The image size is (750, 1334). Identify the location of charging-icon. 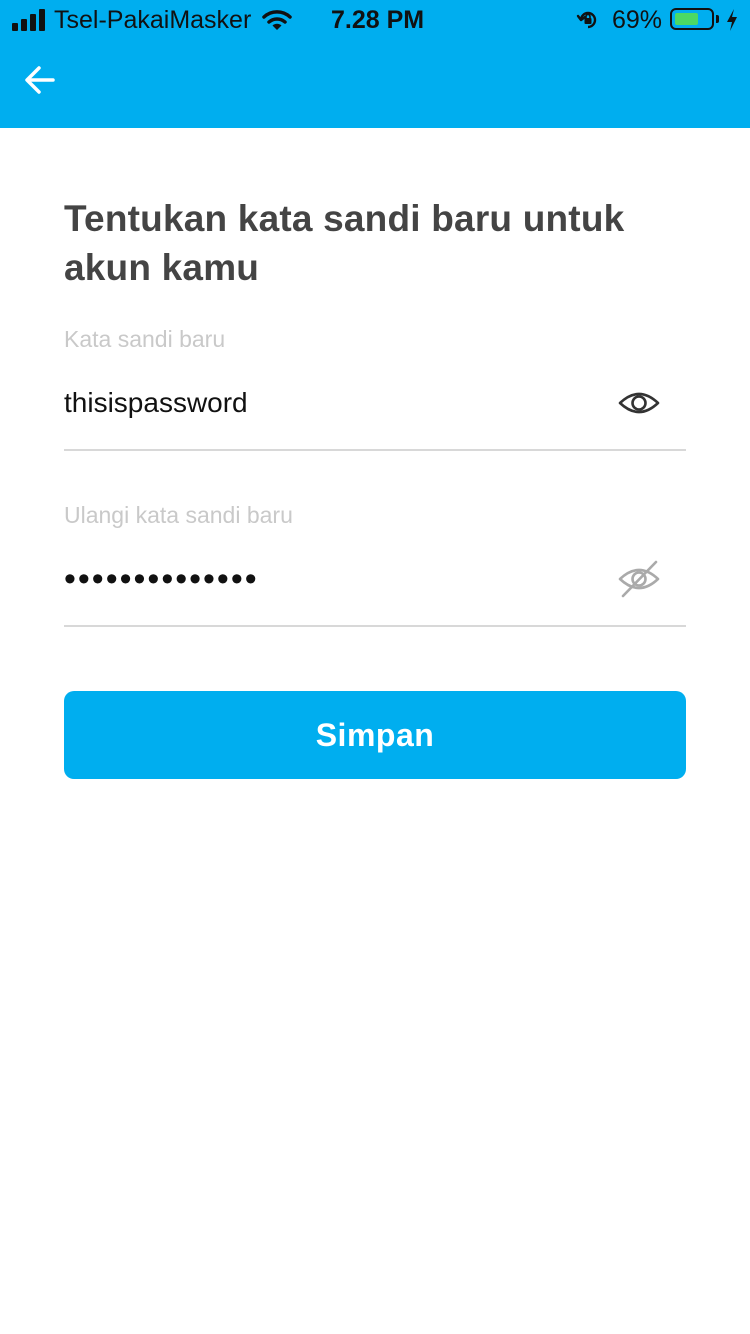
(732, 20).